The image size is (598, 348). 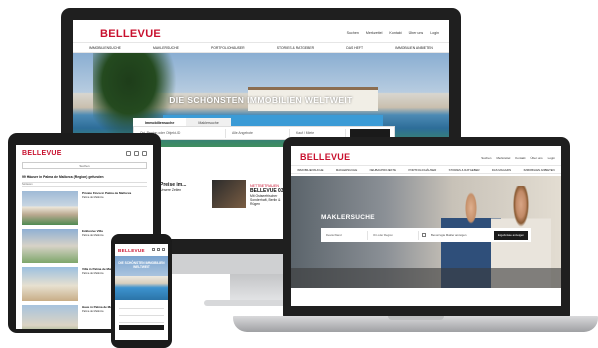 What do you see at coordinates (141, 320) in the screenshot?
I see `buy-rent-select` at bounding box center [141, 320].